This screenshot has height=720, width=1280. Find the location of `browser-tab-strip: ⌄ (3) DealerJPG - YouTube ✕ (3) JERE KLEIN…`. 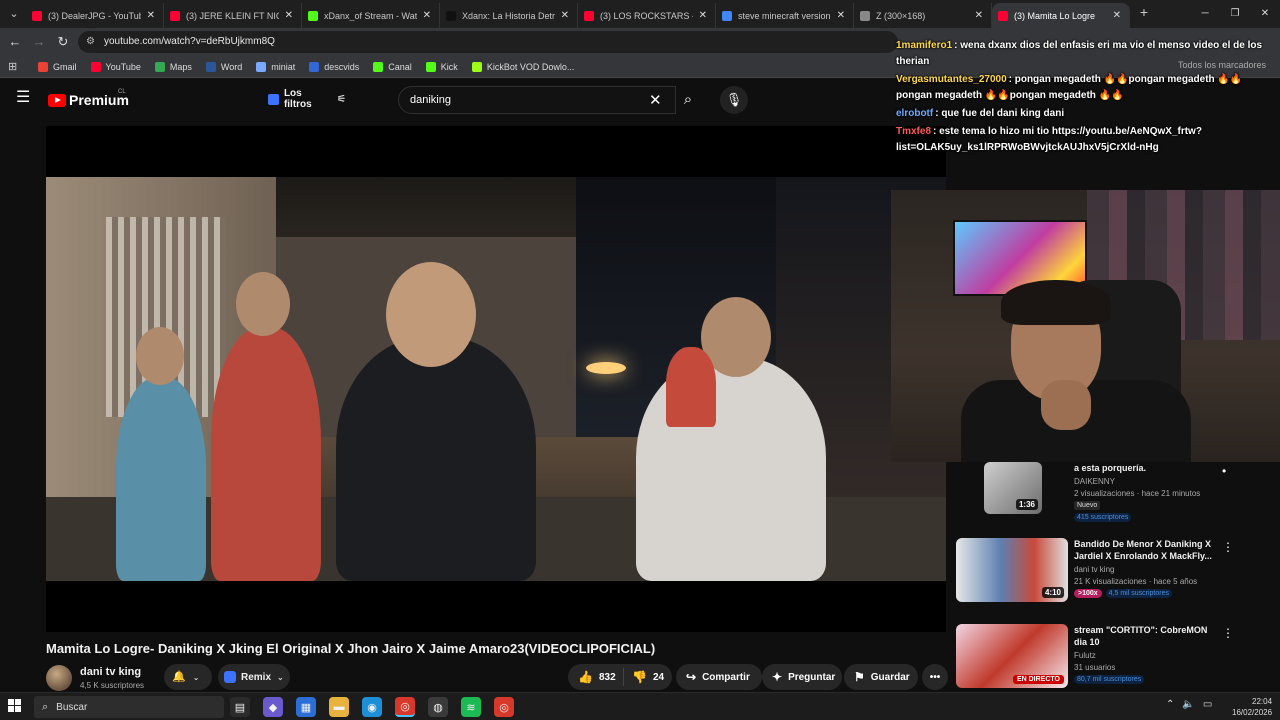

browser-tab-strip: ⌄ (3) DealerJPG - YouTube ✕ (3) JERE KLEIN… is located at coordinates (640, 14).